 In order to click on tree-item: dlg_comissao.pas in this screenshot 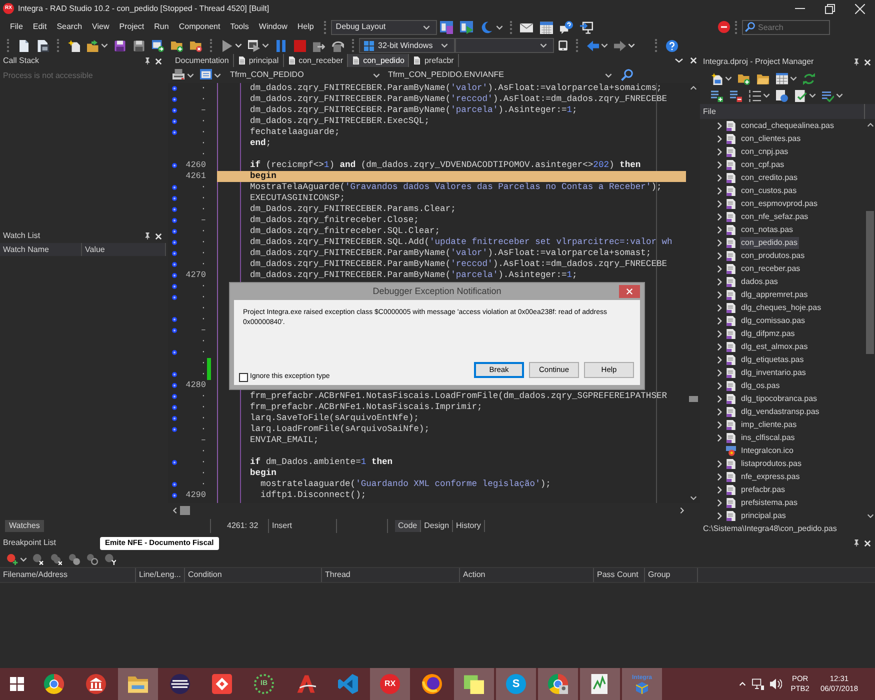, I will do `click(773, 320)`.